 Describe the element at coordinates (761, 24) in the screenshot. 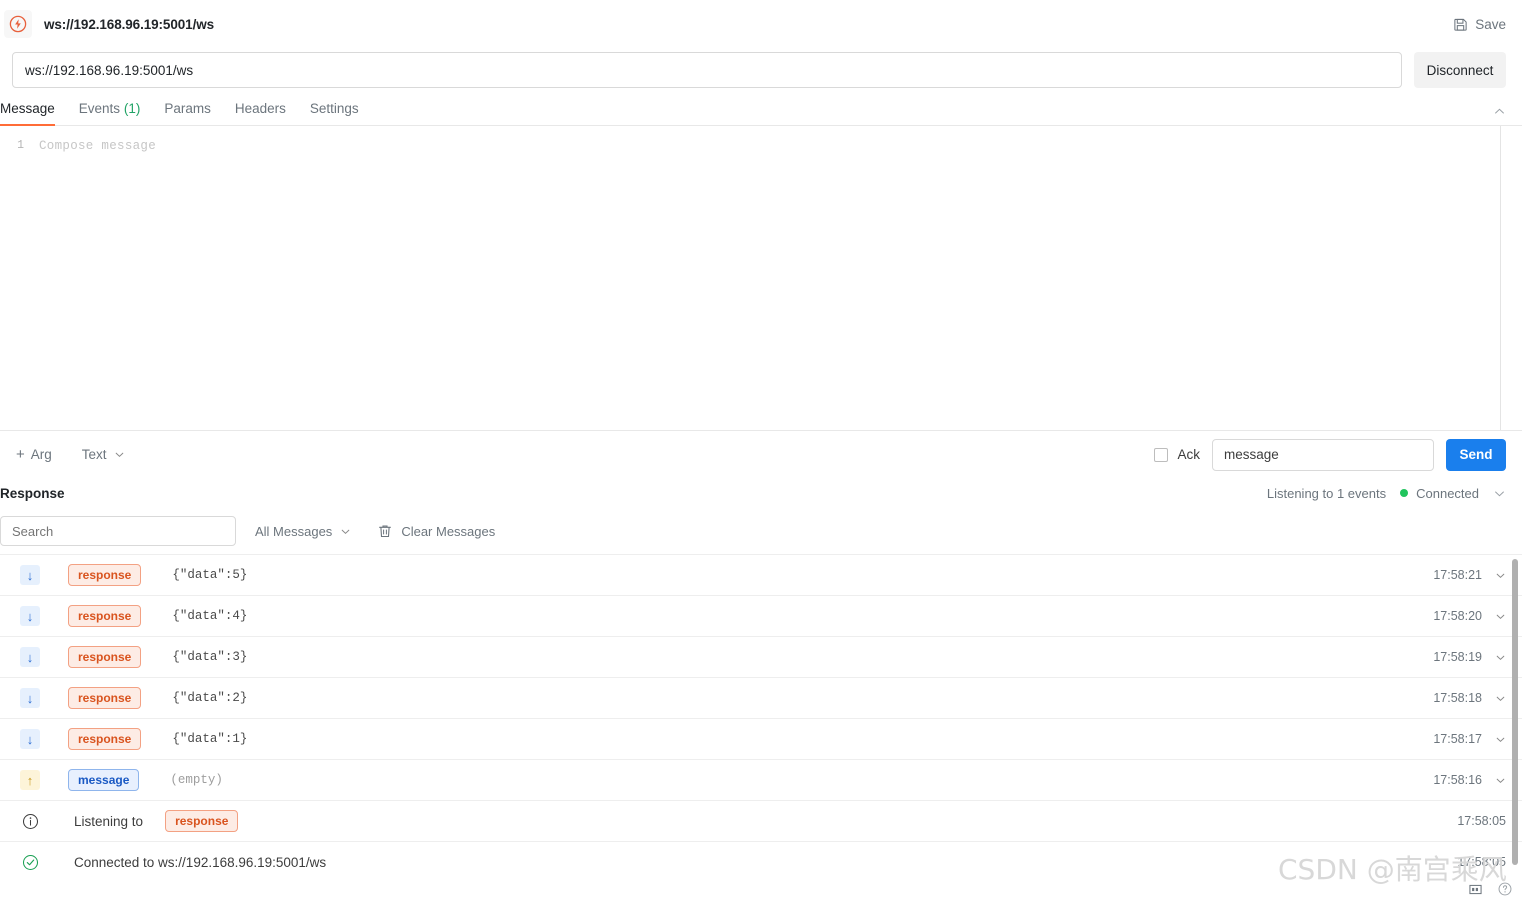

I see `title-bar: ws://192.168.96.19:5001/ws Save` at that location.